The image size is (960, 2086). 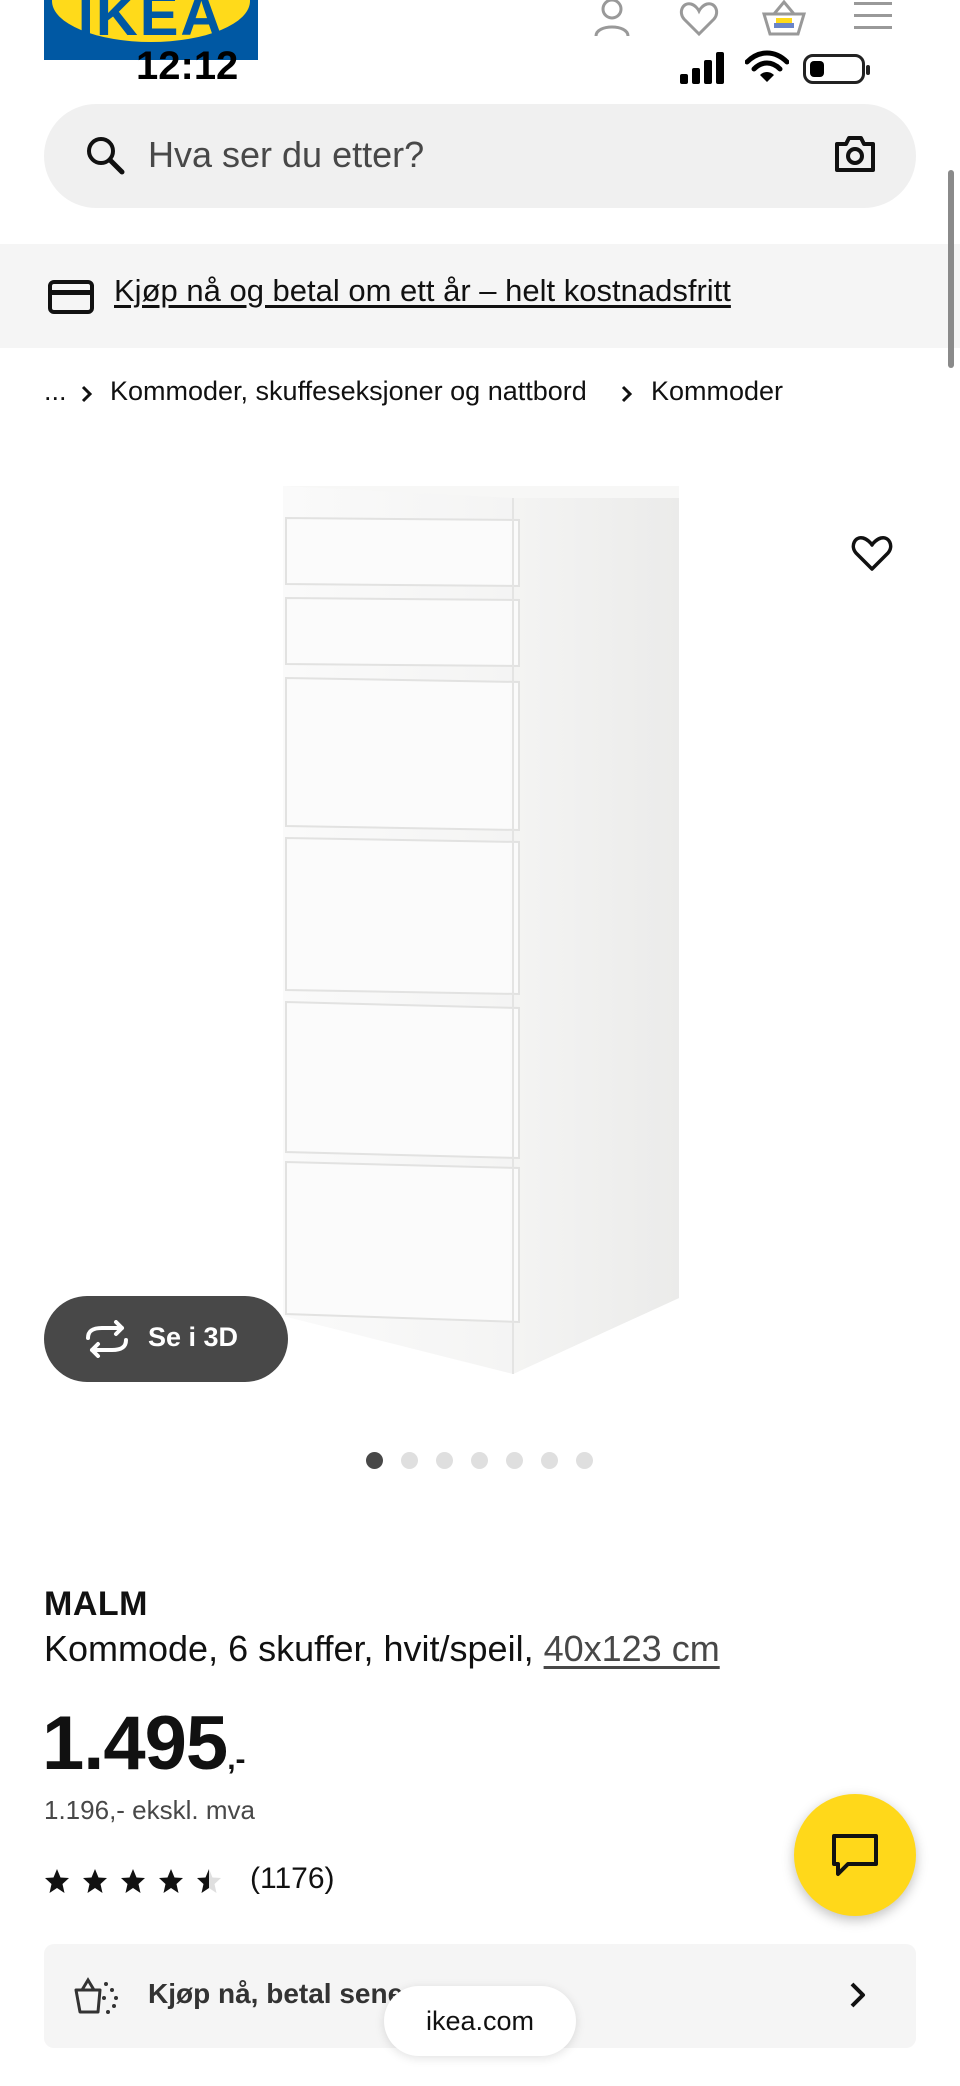 What do you see at coordinates (96, 1995) in the screenshot?
I see `payment-basket-icon` at bounding box center [96, 1995].